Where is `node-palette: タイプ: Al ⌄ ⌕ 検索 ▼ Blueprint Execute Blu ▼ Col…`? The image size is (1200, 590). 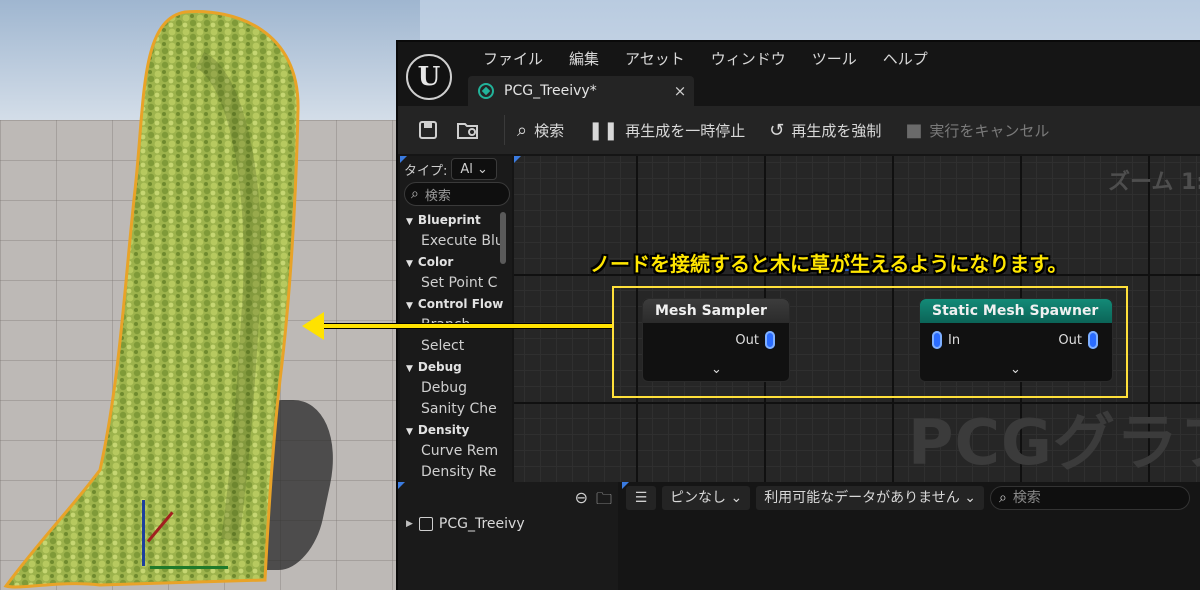 node-palette: タイプ: Al ⌄ ⌕ 検索 ▼ Blueprint Execute Blu ▼ Col… is located at coordinates (456, 319).